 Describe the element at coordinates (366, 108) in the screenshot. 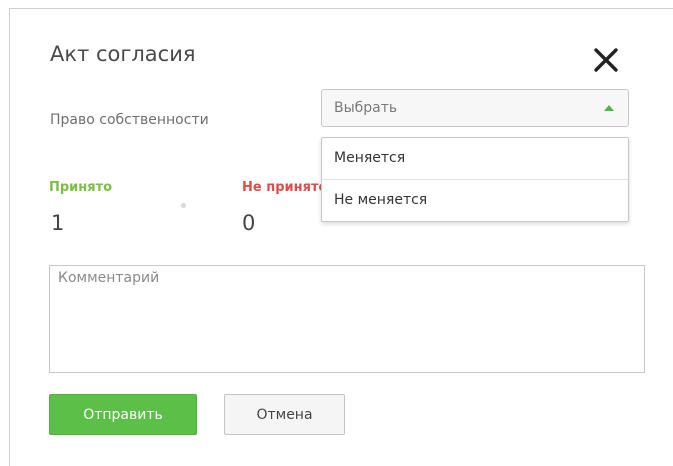

I see `ownership-select-value: Выбрать` at that location.